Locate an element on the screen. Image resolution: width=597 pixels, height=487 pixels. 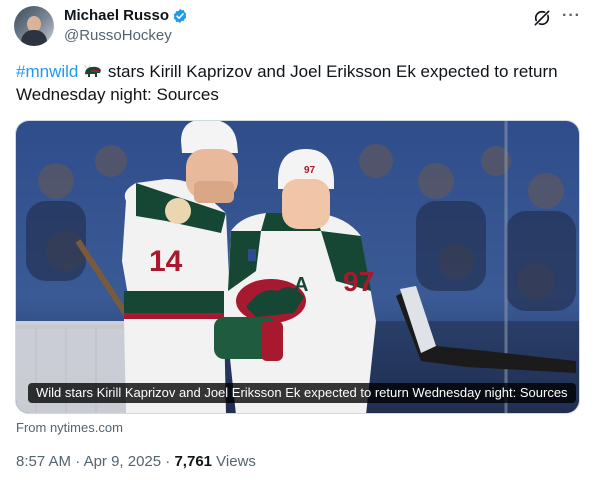
views-label: Views is located at coordinates (234, 461).